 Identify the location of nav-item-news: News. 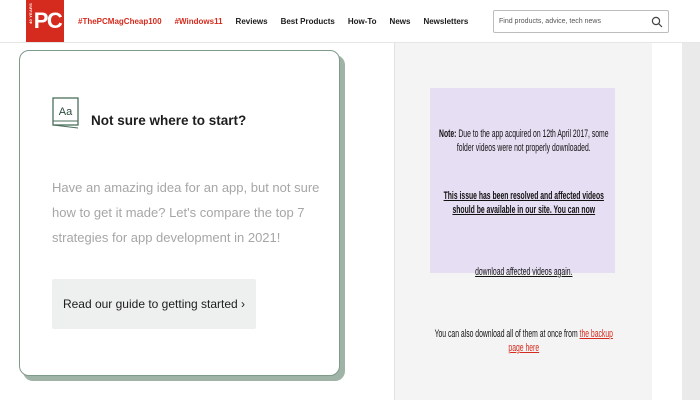
(400, 21).